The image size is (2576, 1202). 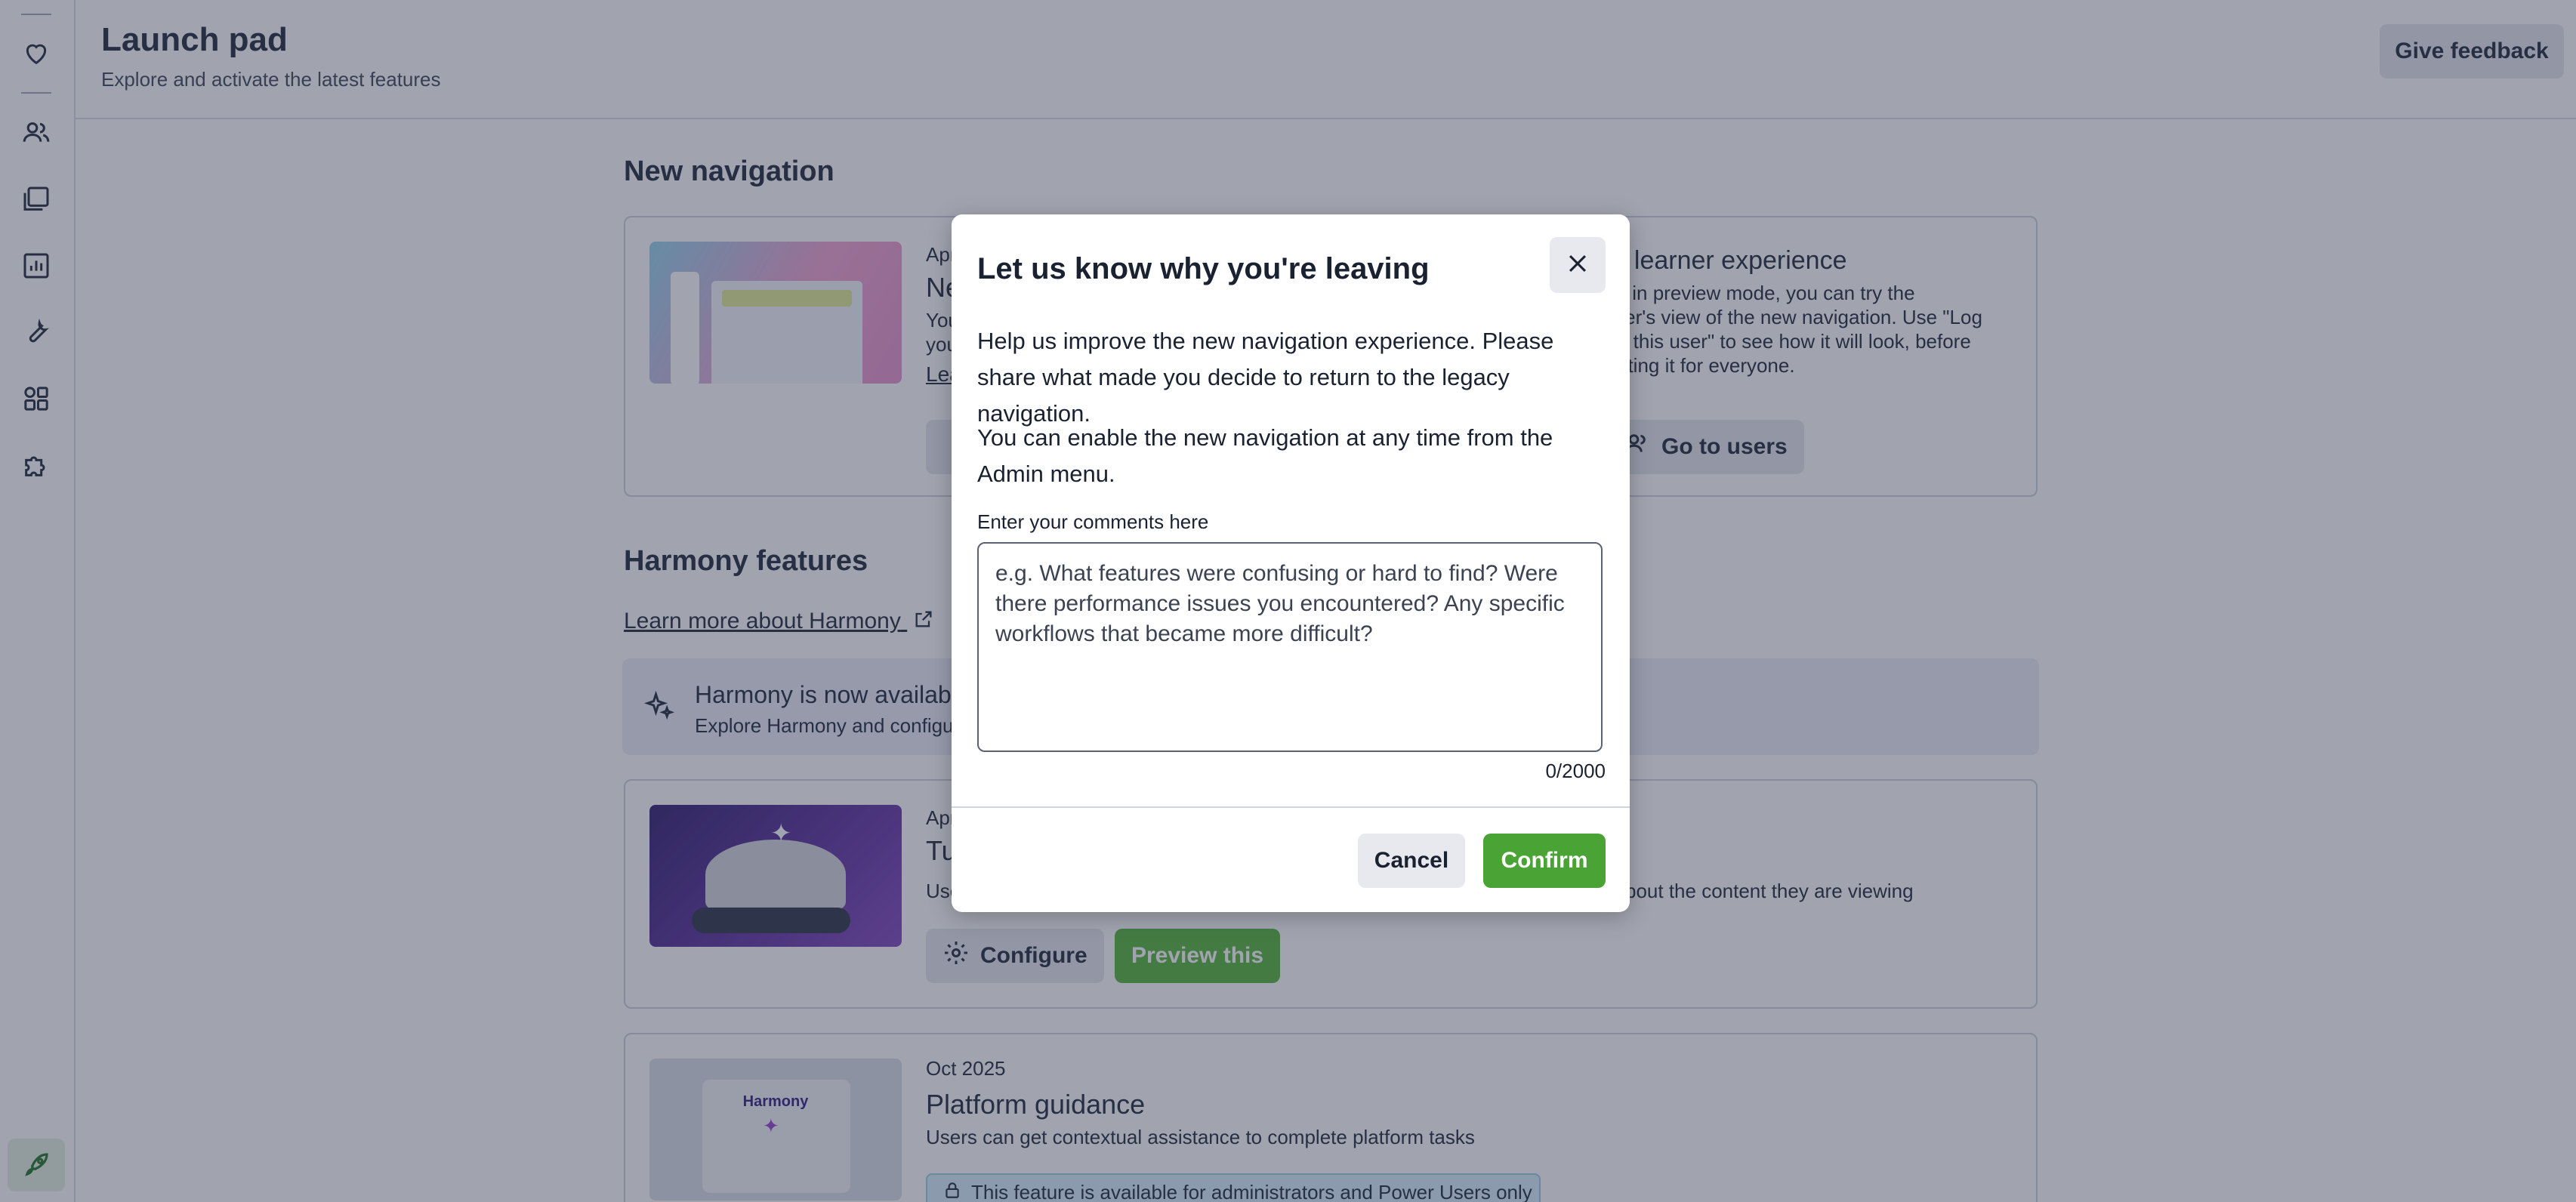 I want to click on comments-textarea, so click(x=1290, y=647).